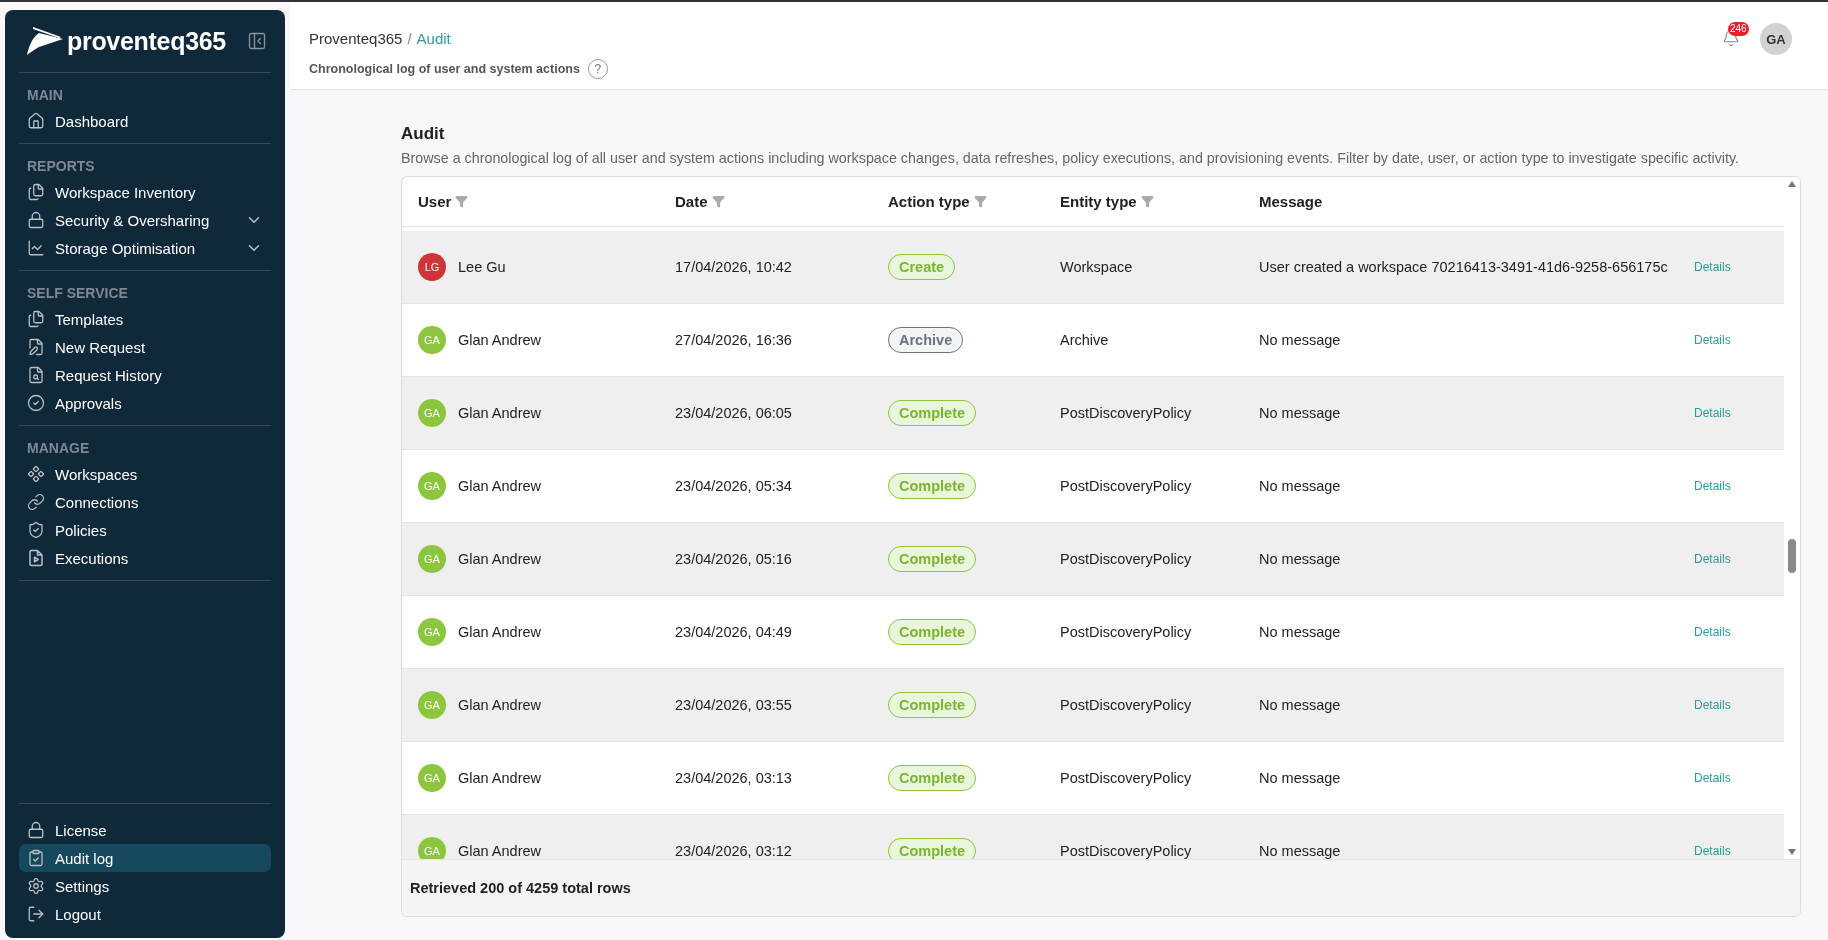 This screenshot has width=1828, height=940. Describe the element at coordinates (45, 41) in the screenshot. I see `logo-icon` at that location.